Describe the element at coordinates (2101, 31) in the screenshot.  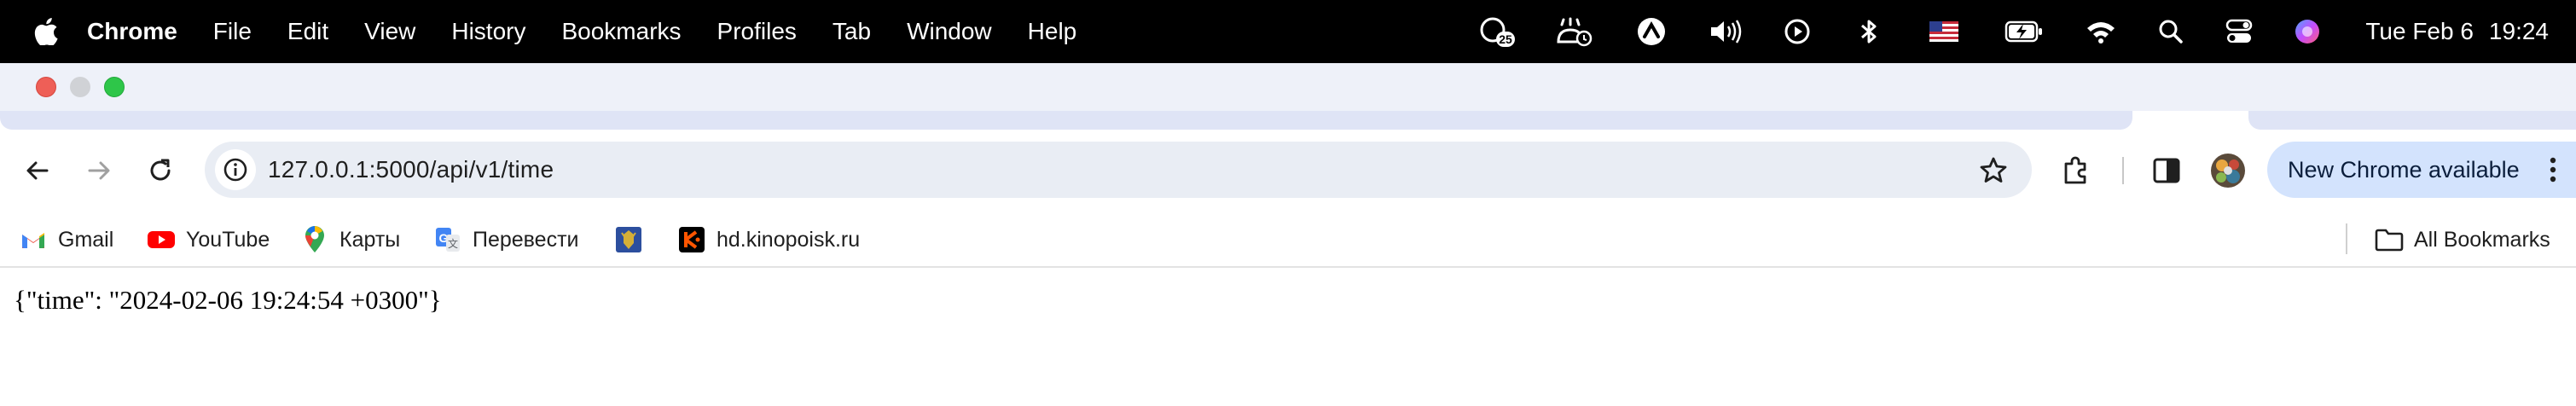
I see `wifi-icon` at that location.